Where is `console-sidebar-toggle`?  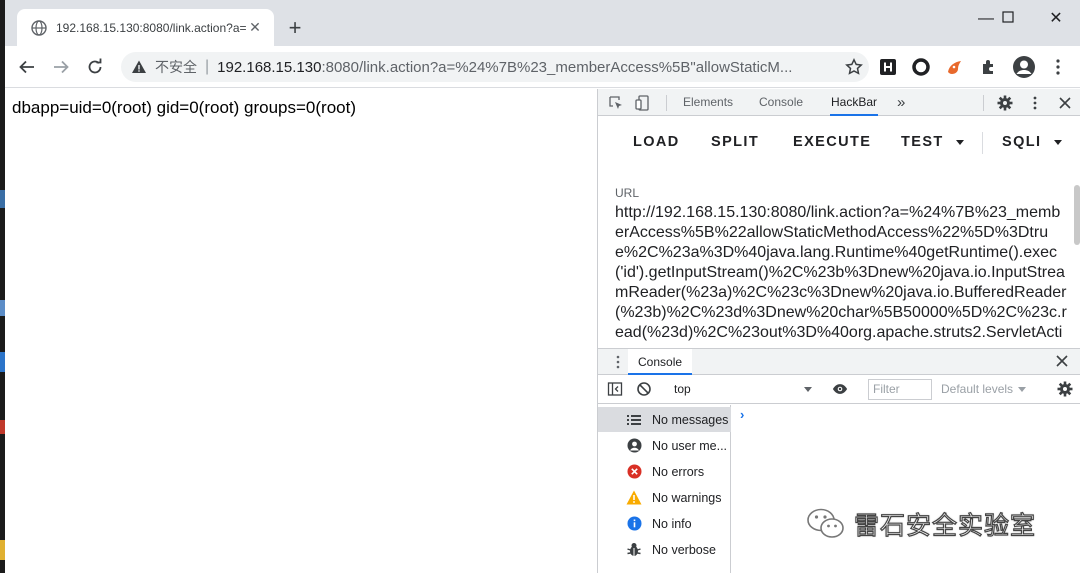 console-sidebar-toggle is located at coordinates (615, 389).